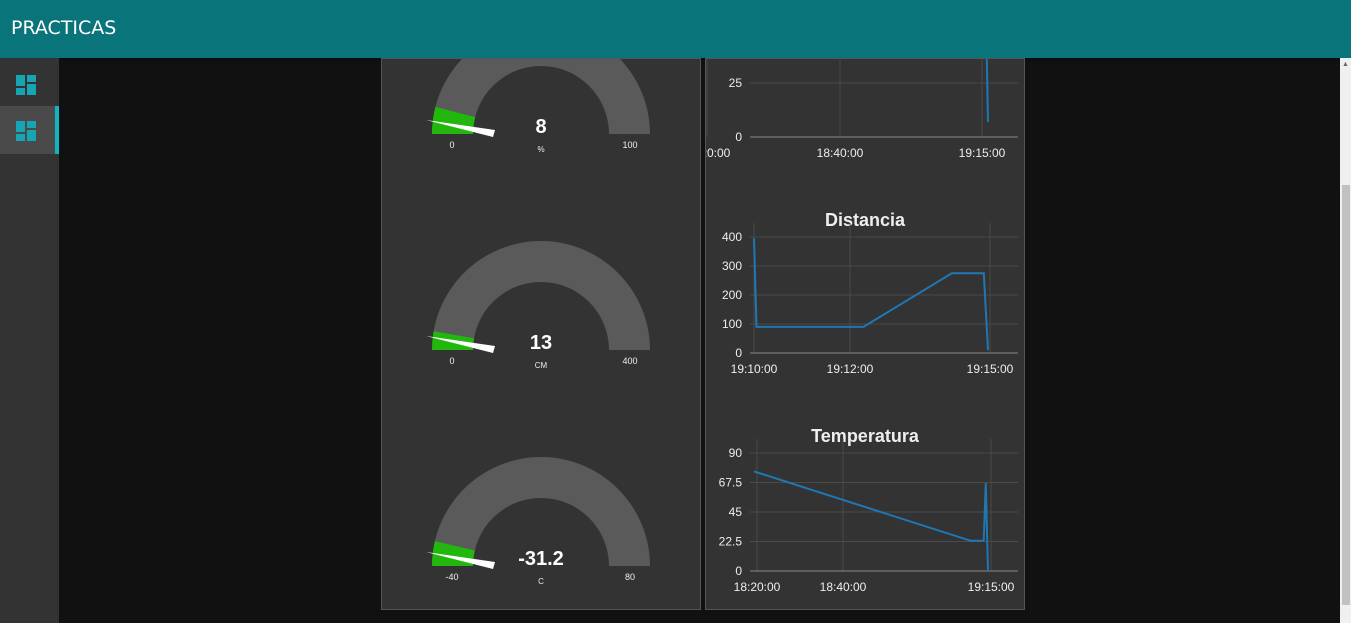 The width and height of the screenshot is (1351, 623). Describe the element at coordinates (451, 577) in the screenshot. I see `gauge-min-label: -40` at that location.